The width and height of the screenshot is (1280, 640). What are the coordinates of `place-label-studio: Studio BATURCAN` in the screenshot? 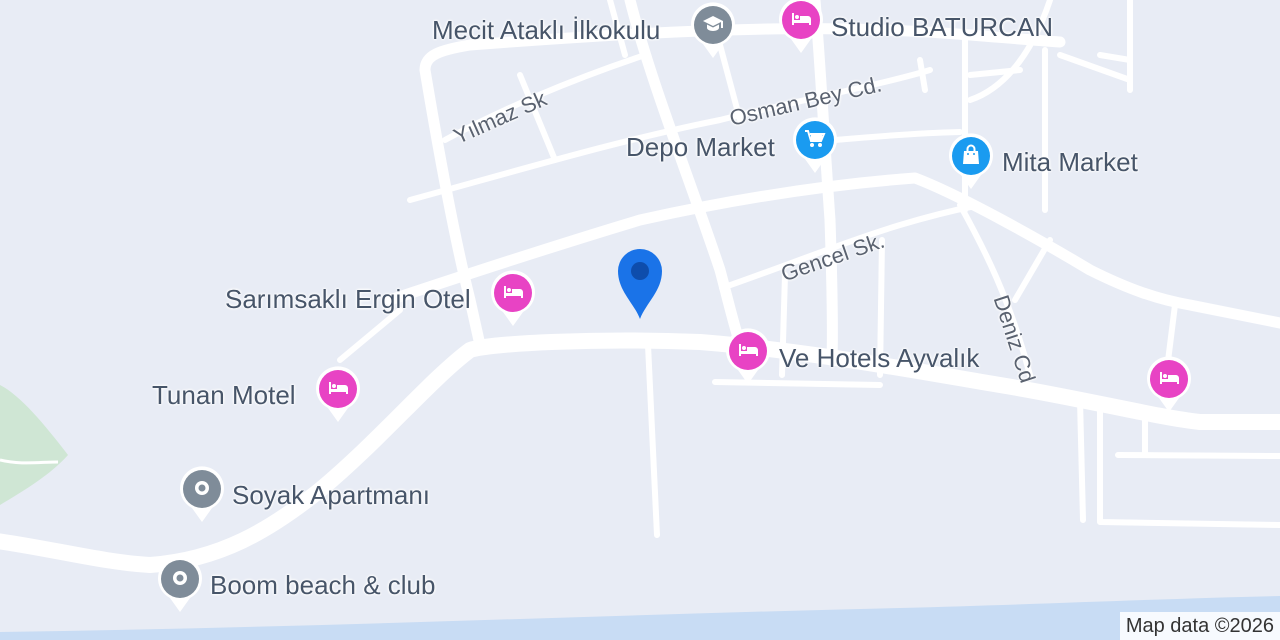 It's located at (942, 27).